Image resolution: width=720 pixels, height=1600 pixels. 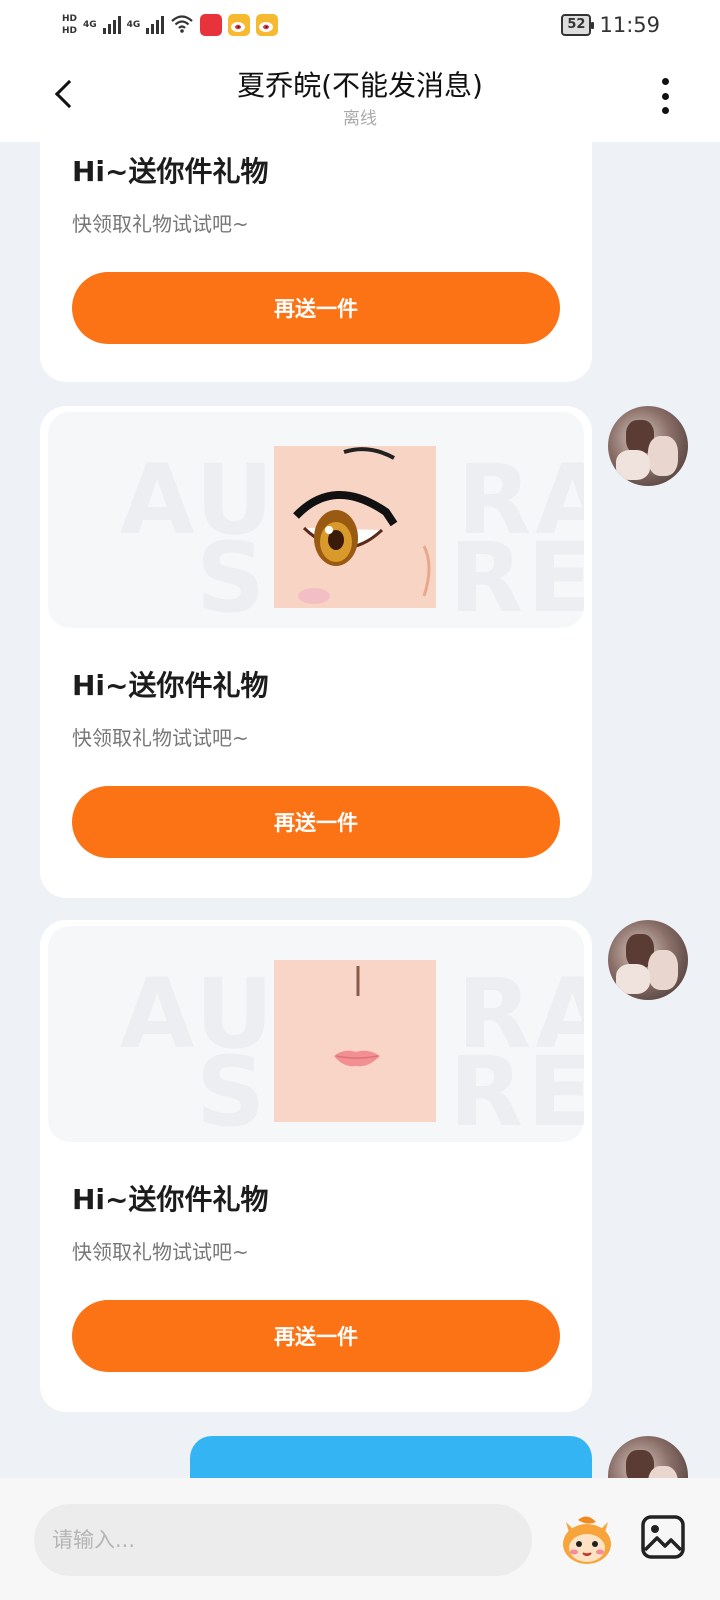 I want to click on more-button, so click(x=665, y=96).